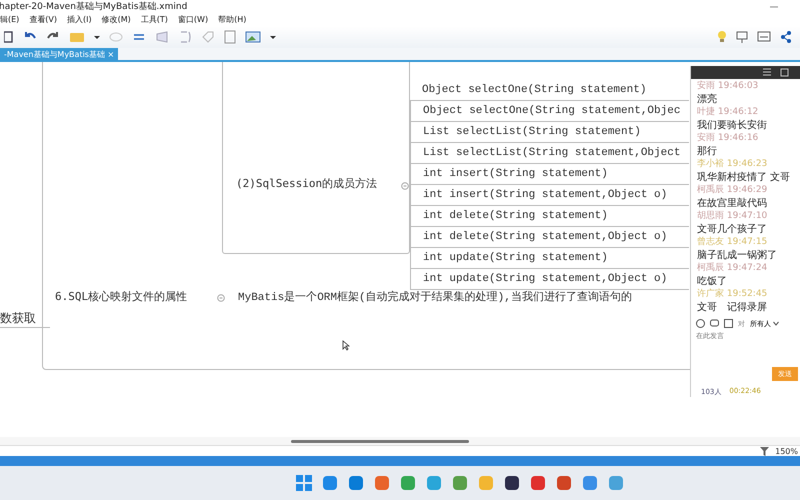  Describe the element at coordinates (728, 138) in the screenshot. I see `message-header: 安雨 19:46:16` at that location.